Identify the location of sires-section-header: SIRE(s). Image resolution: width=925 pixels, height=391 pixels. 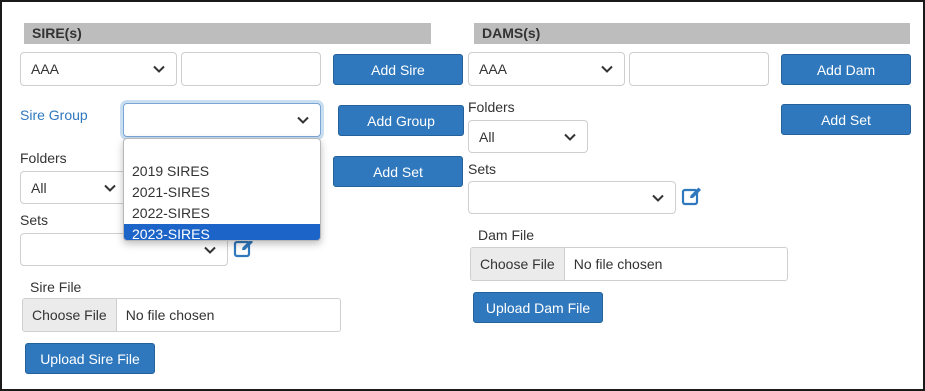
(227, 33).